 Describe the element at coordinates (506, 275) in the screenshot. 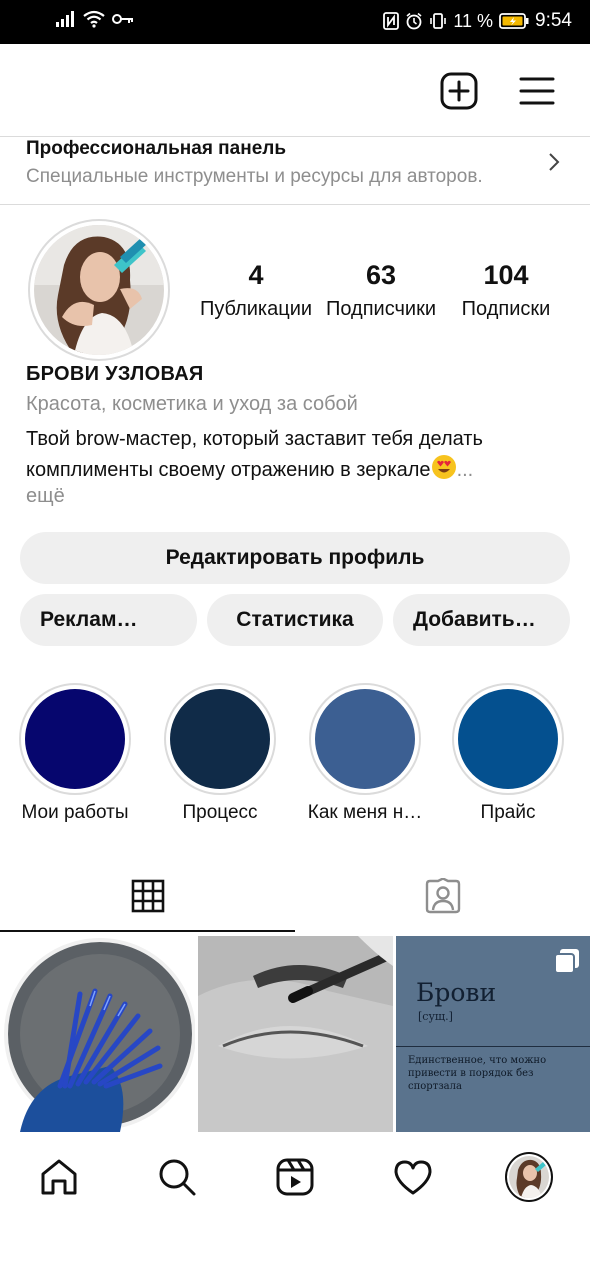

I see `stat-following-value: 104` at that location.